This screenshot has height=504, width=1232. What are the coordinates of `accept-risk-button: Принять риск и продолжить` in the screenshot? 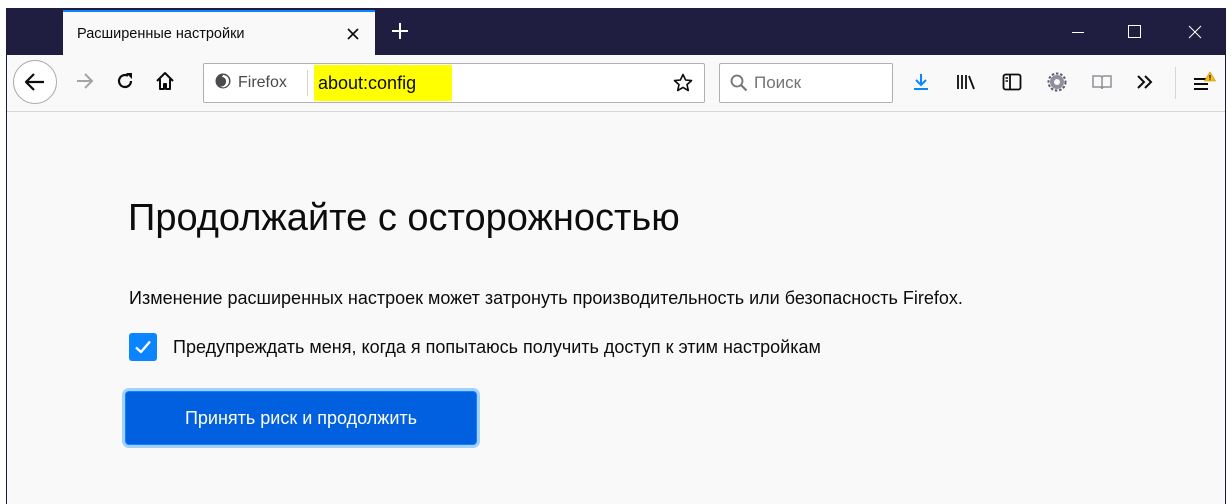 It's located at (301, 418).